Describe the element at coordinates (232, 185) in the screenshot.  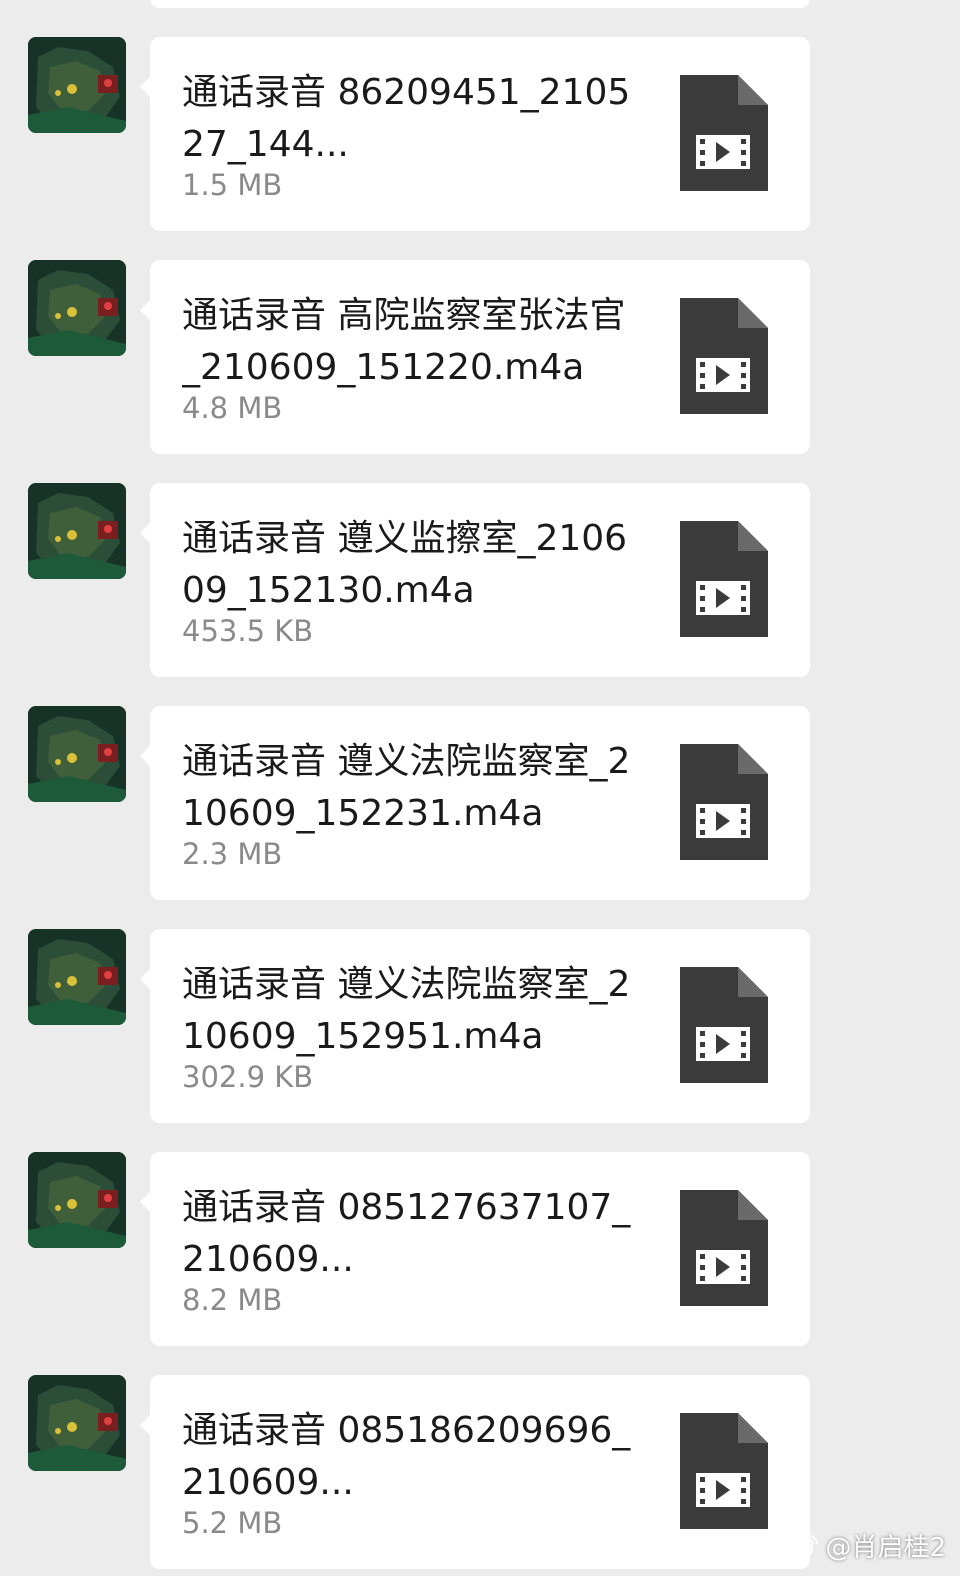
I see `file-size: 1.5 MB` at that location.